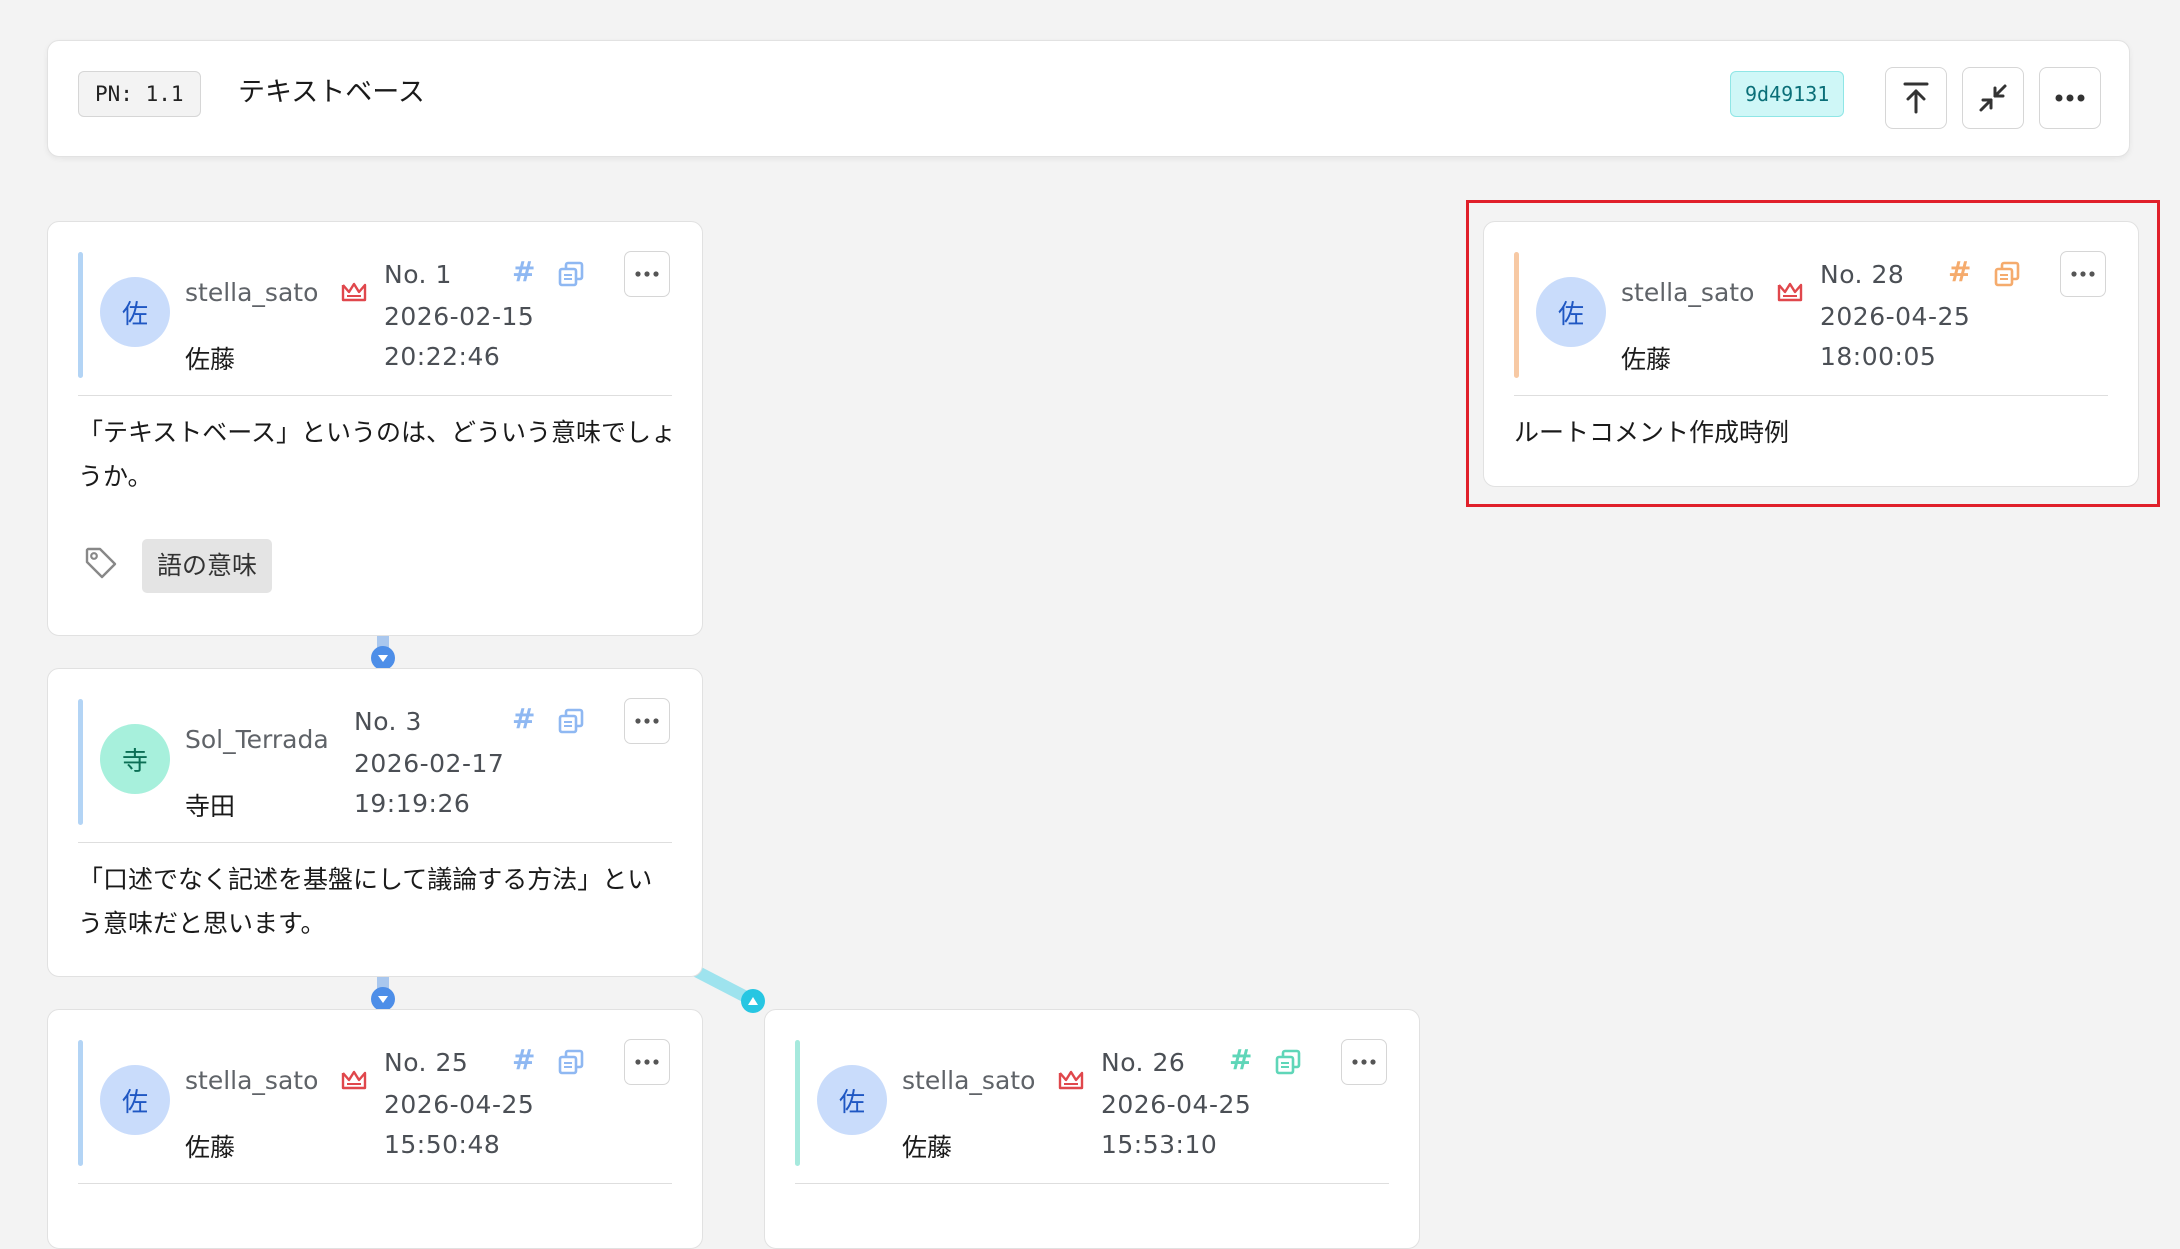  What do you see at coordinates (377, 455) in the screenshot?
I see `comment-body: 「テキストベース」というのは、どういう意味でしょ うか。` at bounding box center [377, 455].